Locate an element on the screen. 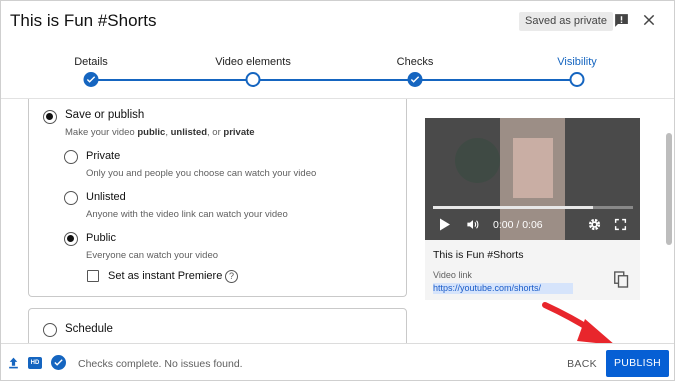 The width and height of the screenshot is (675, 381). video-progress-fill is located at coordinates (513, 207).